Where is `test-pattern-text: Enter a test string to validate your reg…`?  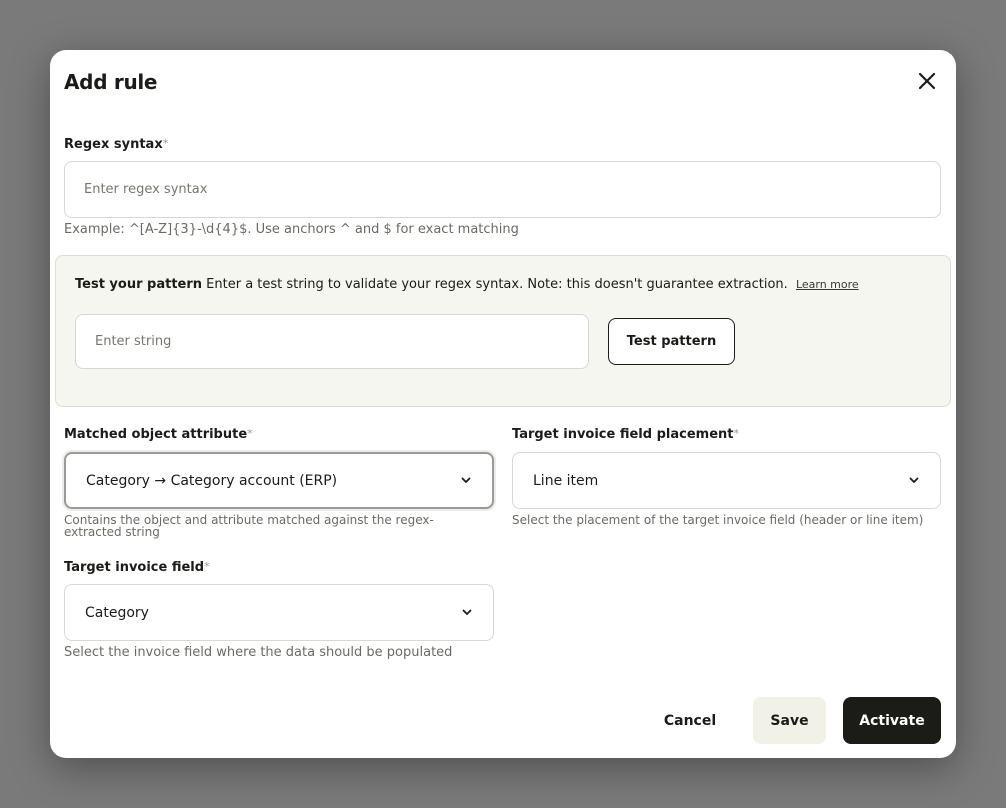
test-pattern-text: Enter a test string to validate your reg… is located at coordinates (497, 284).